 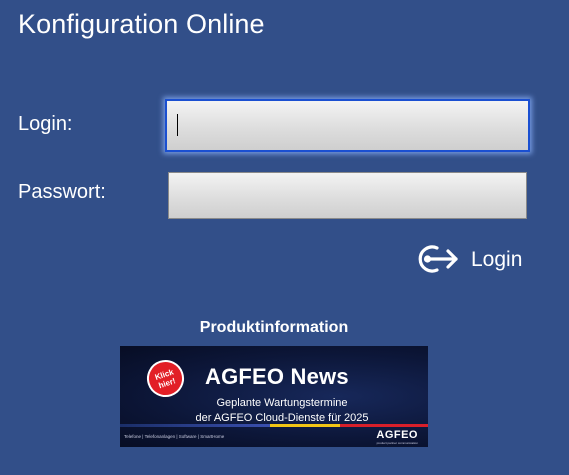 What do you see at coordinates (141, 24) in the screenshot?
I see `page-title: Konfiguration Online` at bounding box center [141, 24].